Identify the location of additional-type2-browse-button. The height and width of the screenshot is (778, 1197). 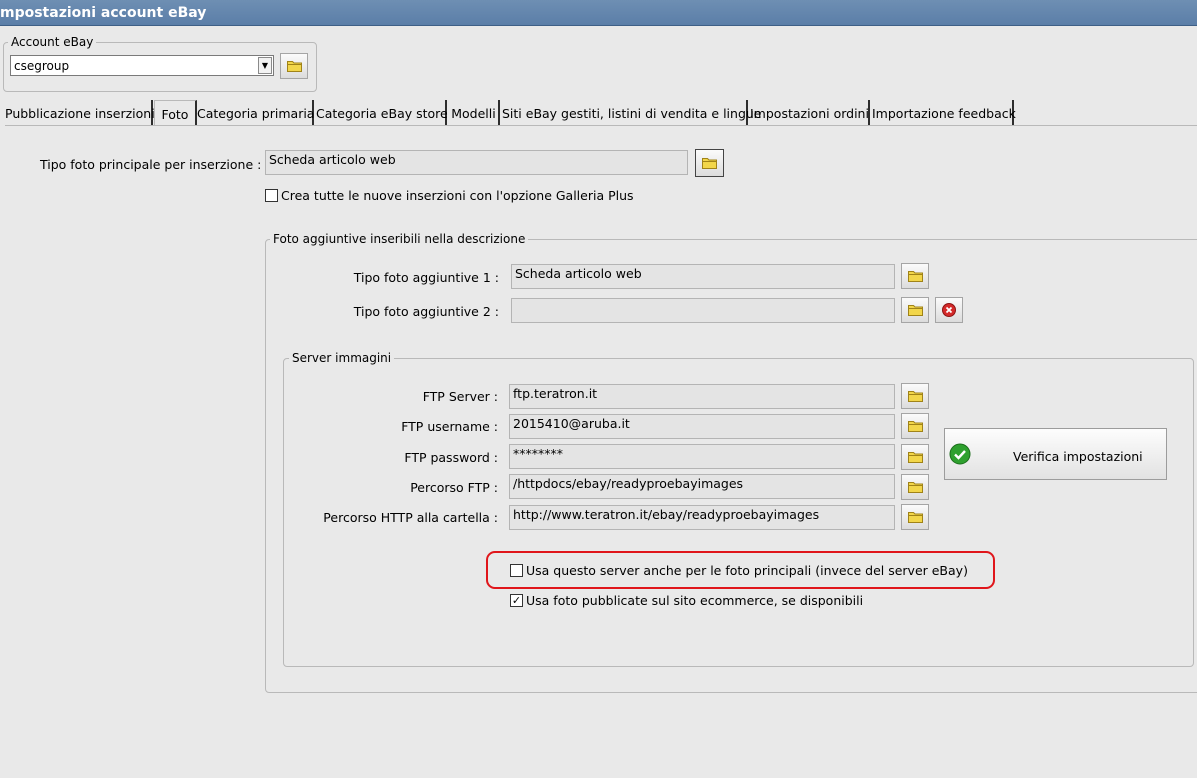
(915, 310).